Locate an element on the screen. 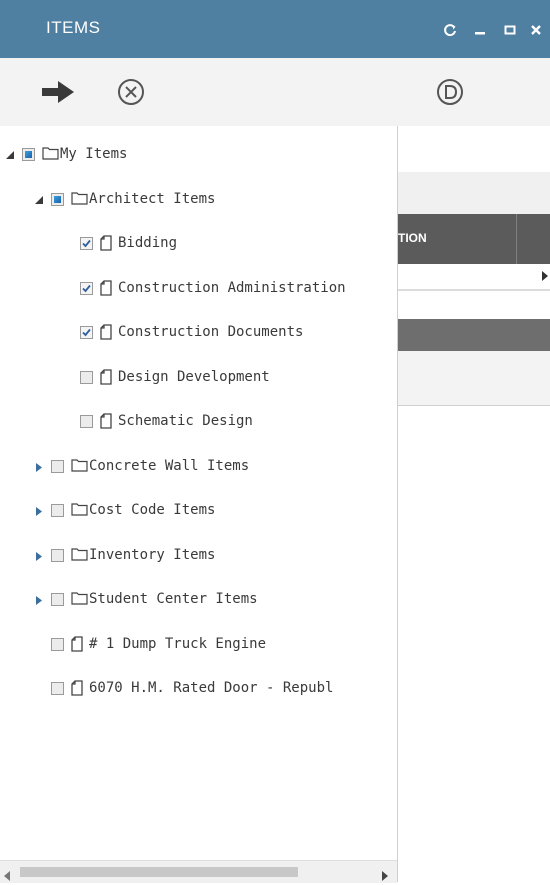 The height and width of the screenshot is (885, 550). node-label: Construction Administration is located at coordinates (232, 288).